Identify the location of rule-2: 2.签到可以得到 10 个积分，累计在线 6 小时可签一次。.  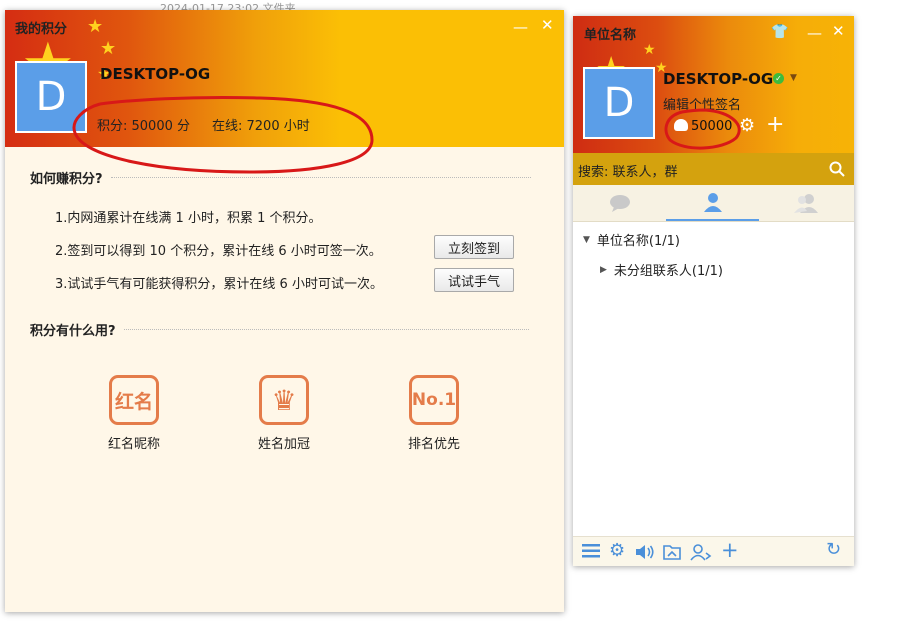
(218, 251).